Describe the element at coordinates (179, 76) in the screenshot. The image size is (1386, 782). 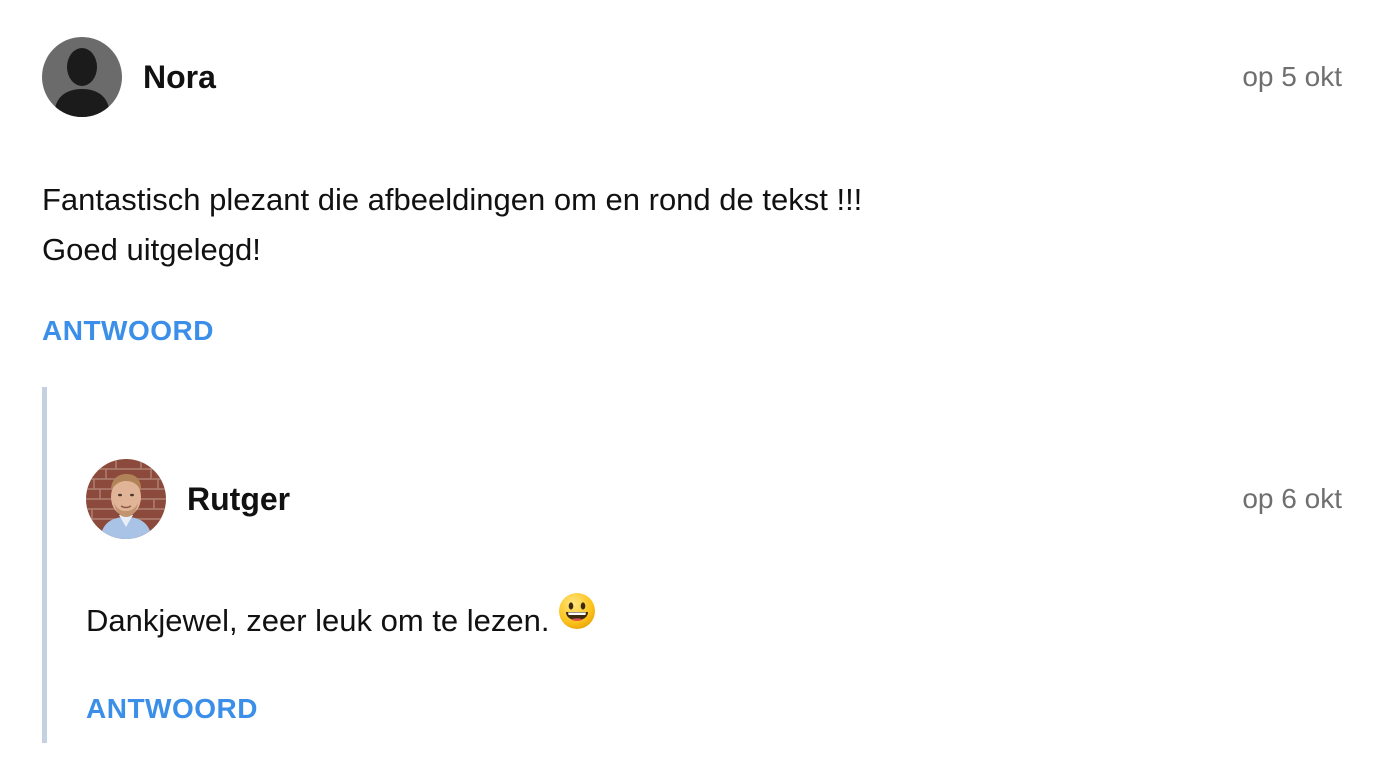
I see `comment-author: Nora` at that location.